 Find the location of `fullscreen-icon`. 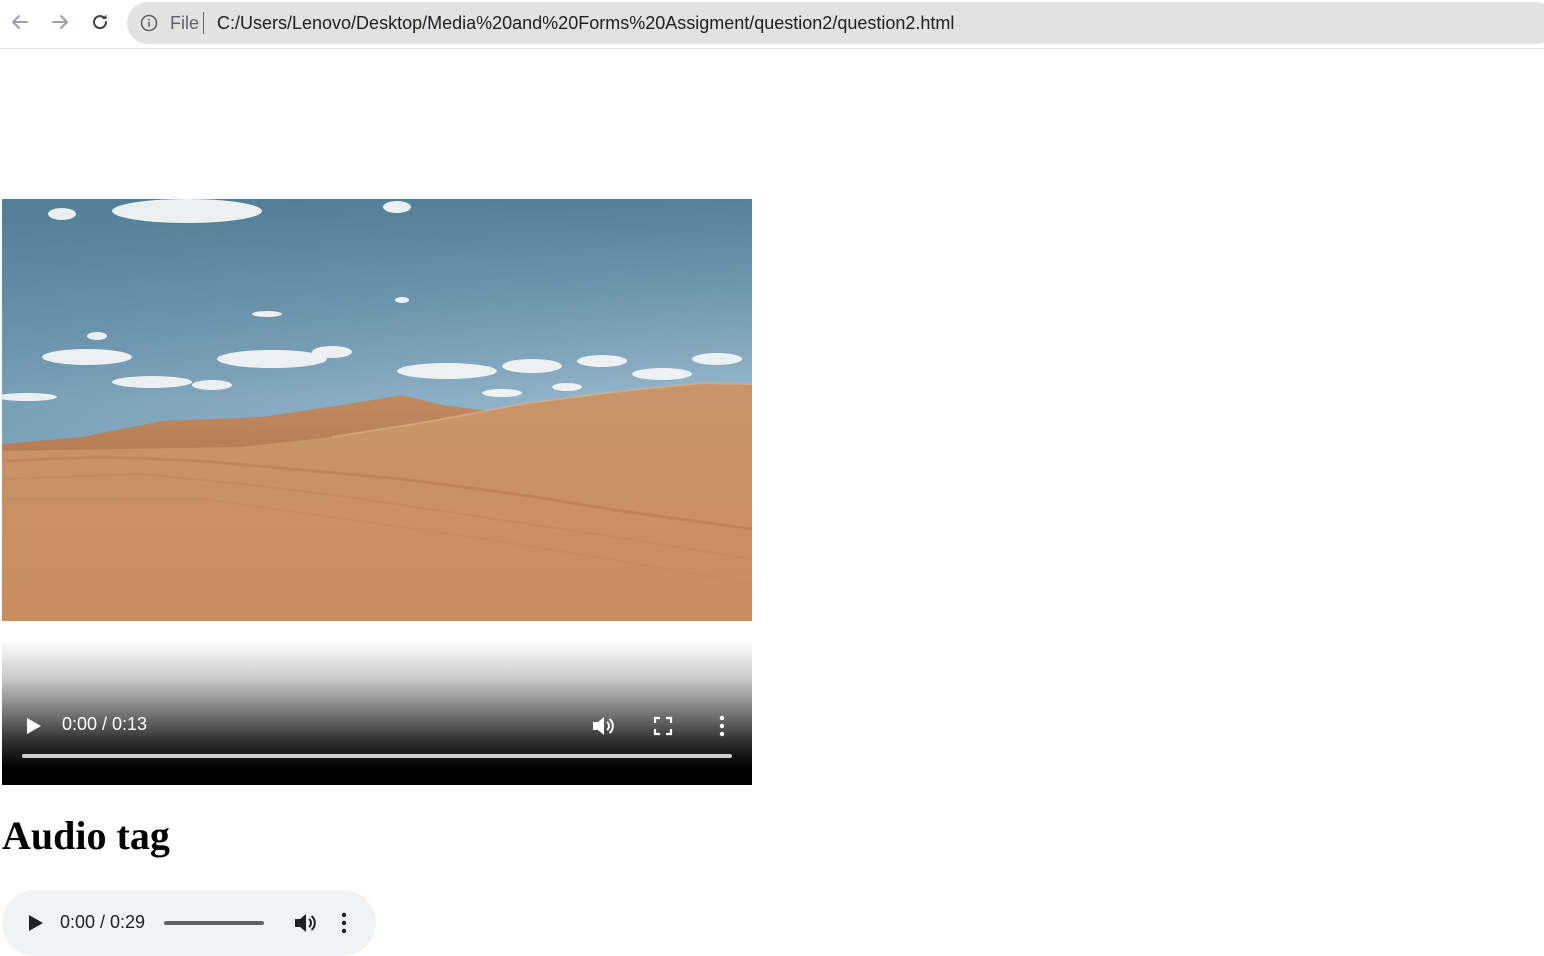

fullscreen-icon is located at coordinates (663, 726).